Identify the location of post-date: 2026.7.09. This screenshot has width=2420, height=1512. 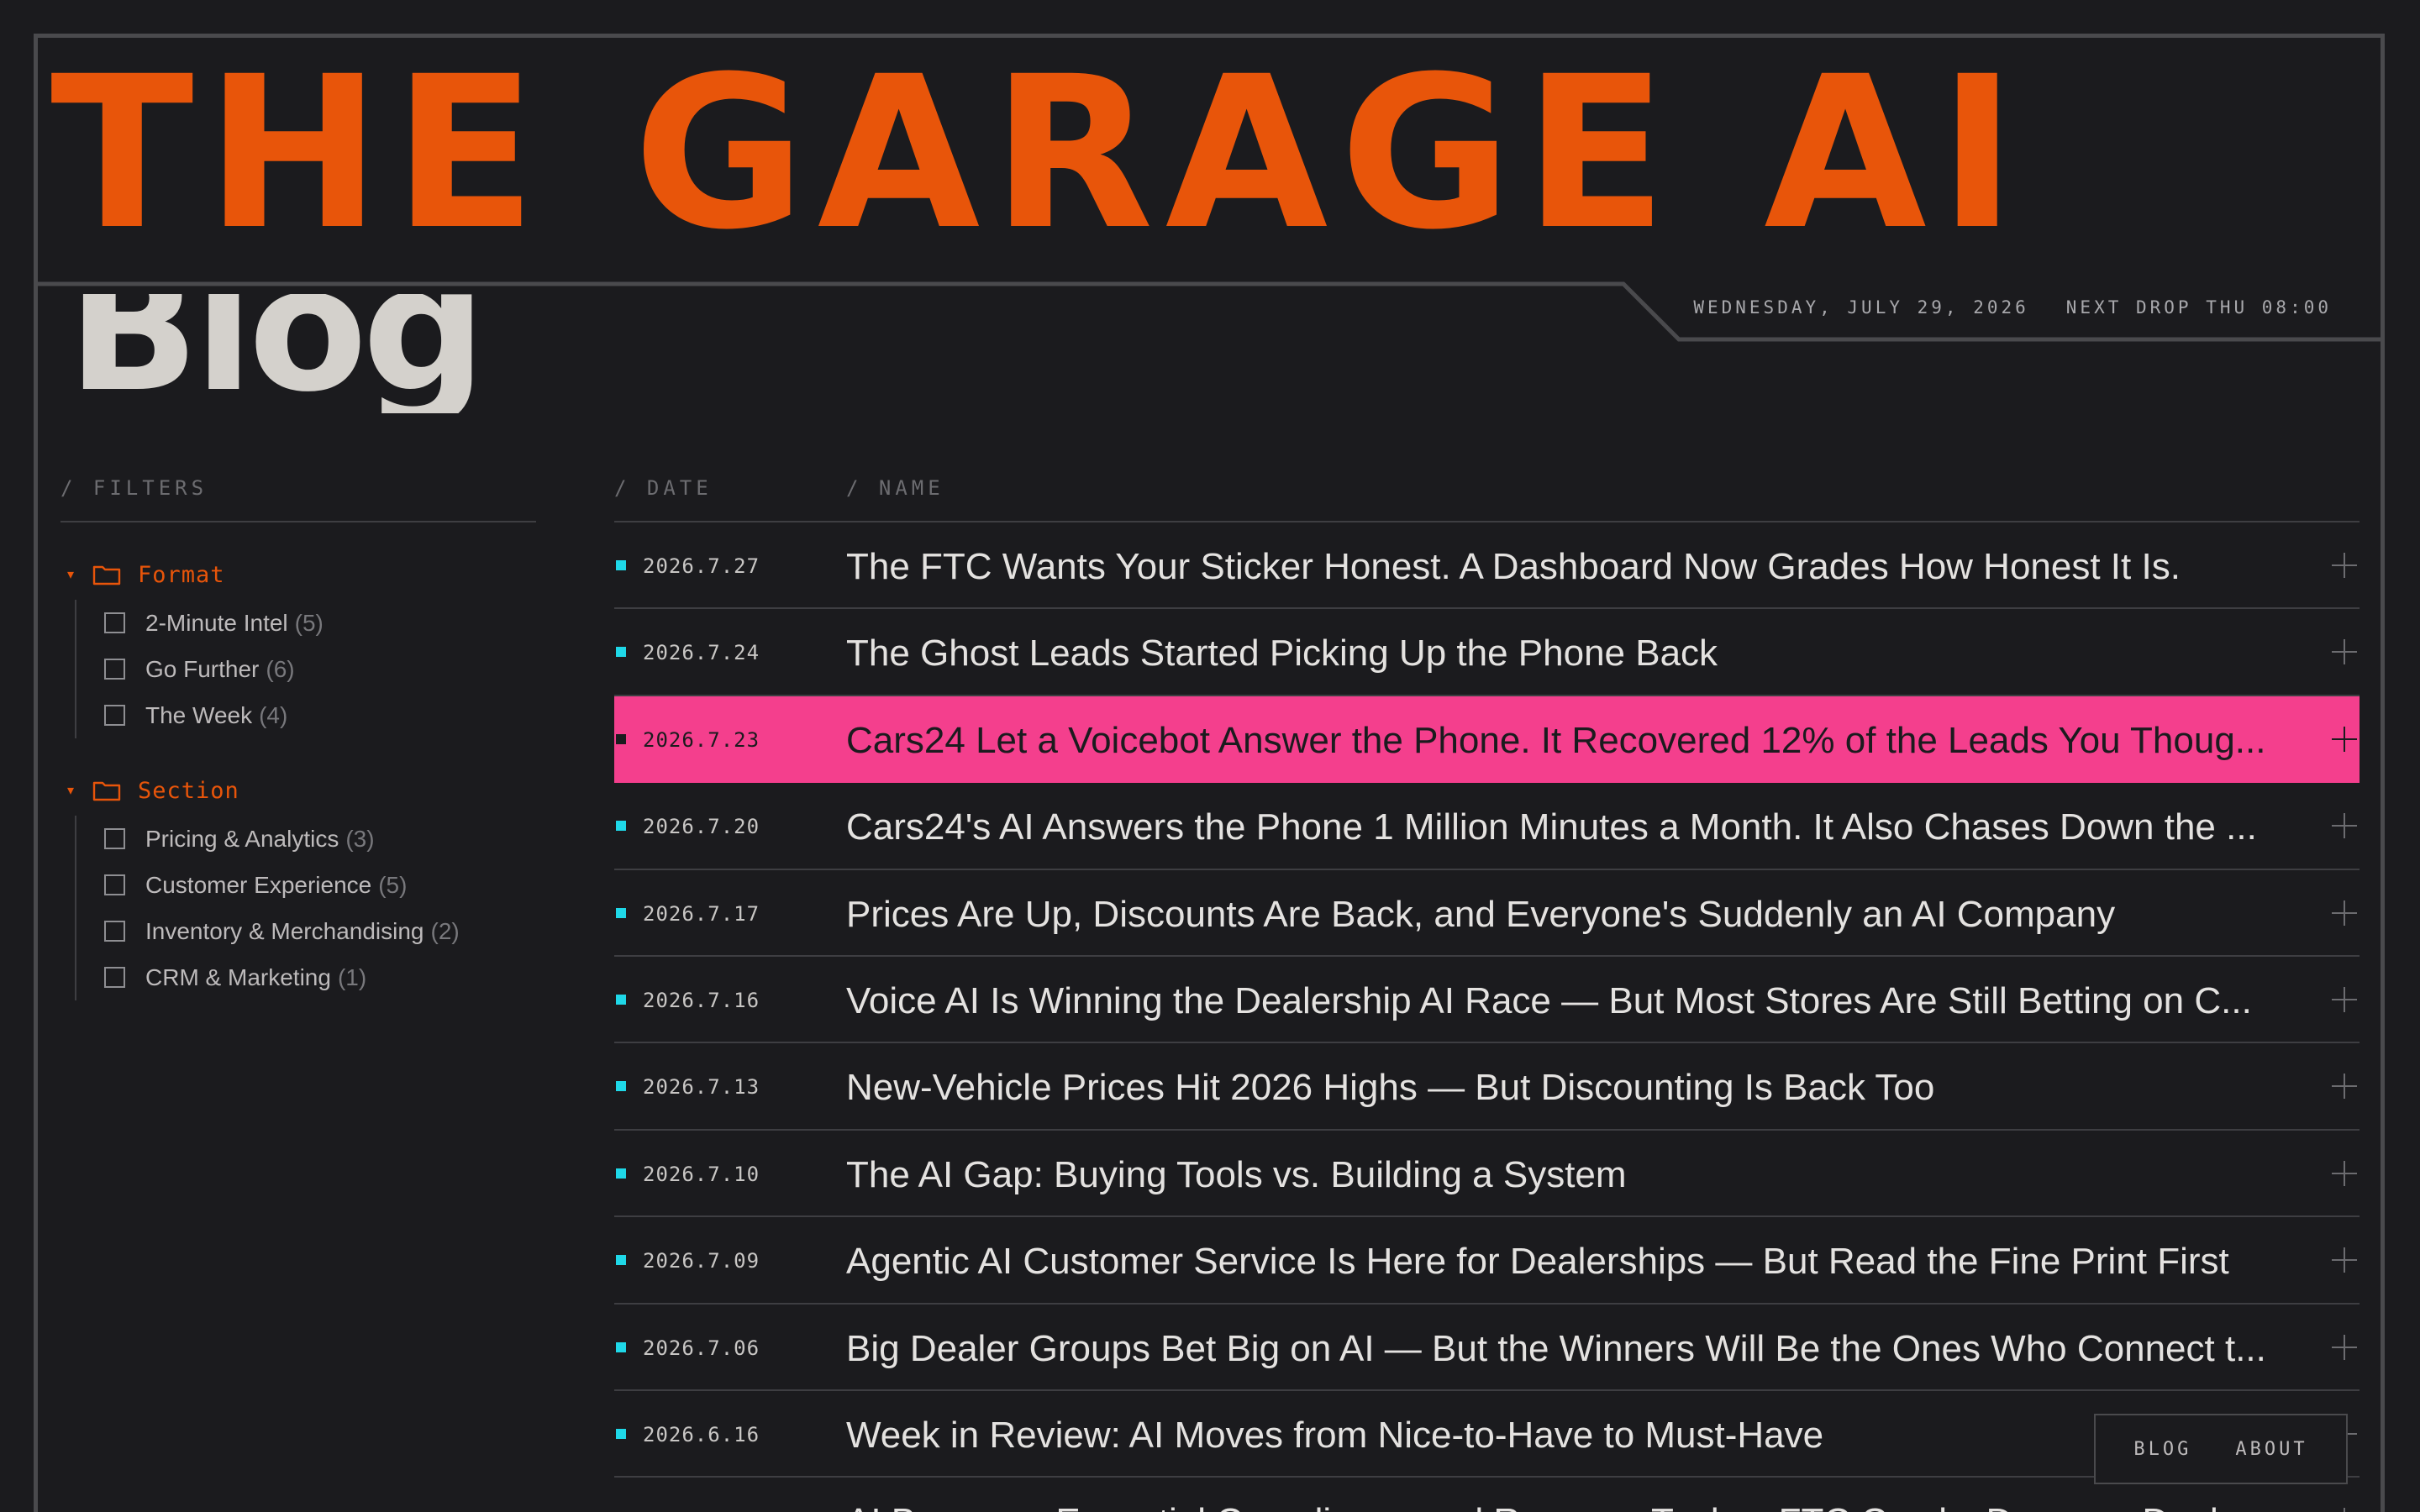
(702, 1261).